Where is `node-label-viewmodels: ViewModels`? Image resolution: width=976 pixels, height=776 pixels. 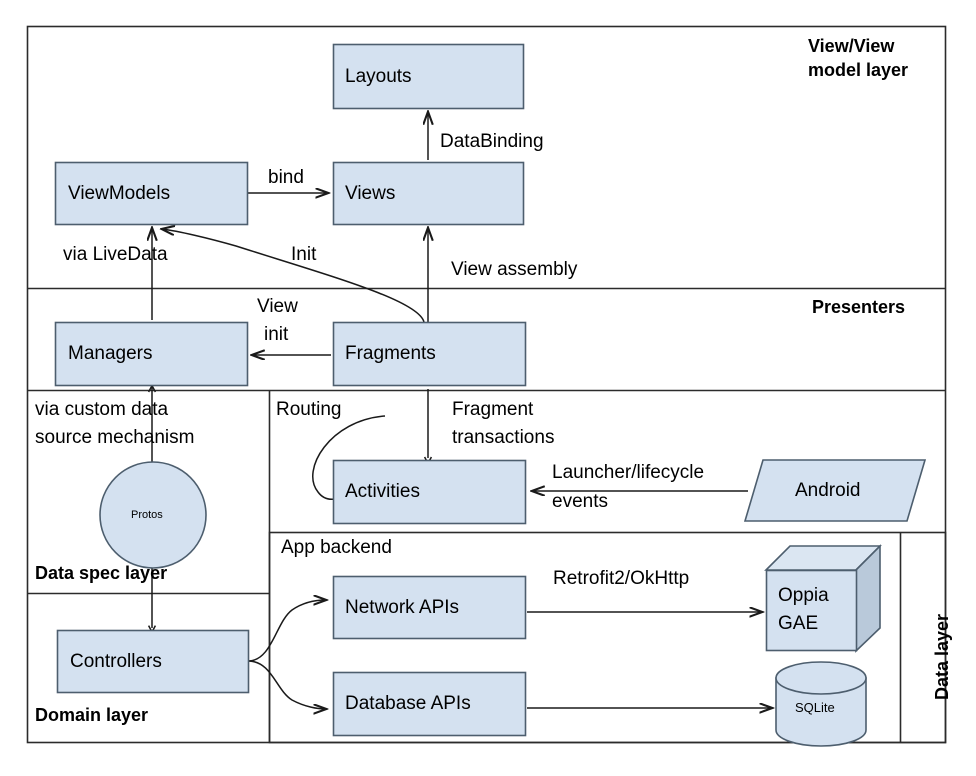
node-label-viewmodels: ViewModels is located at coordinates (119, 193).